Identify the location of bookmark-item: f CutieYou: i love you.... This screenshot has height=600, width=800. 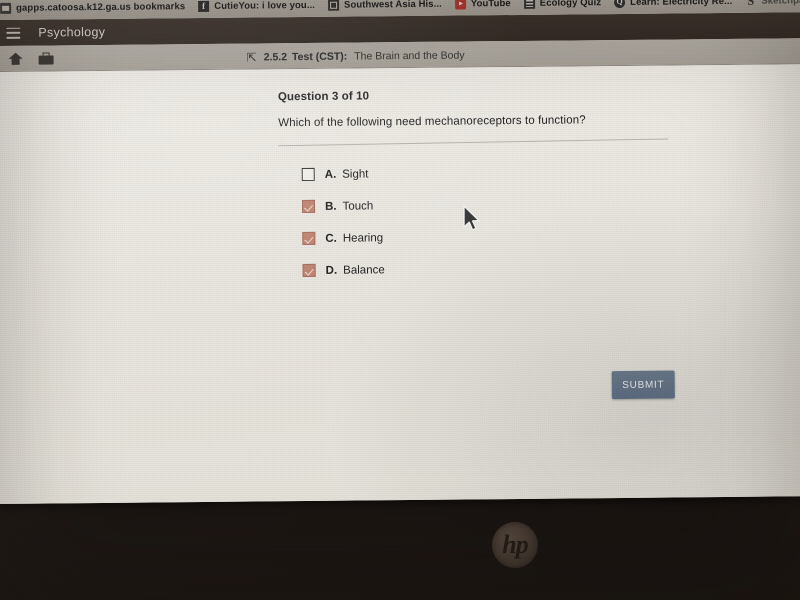
(256, 6).